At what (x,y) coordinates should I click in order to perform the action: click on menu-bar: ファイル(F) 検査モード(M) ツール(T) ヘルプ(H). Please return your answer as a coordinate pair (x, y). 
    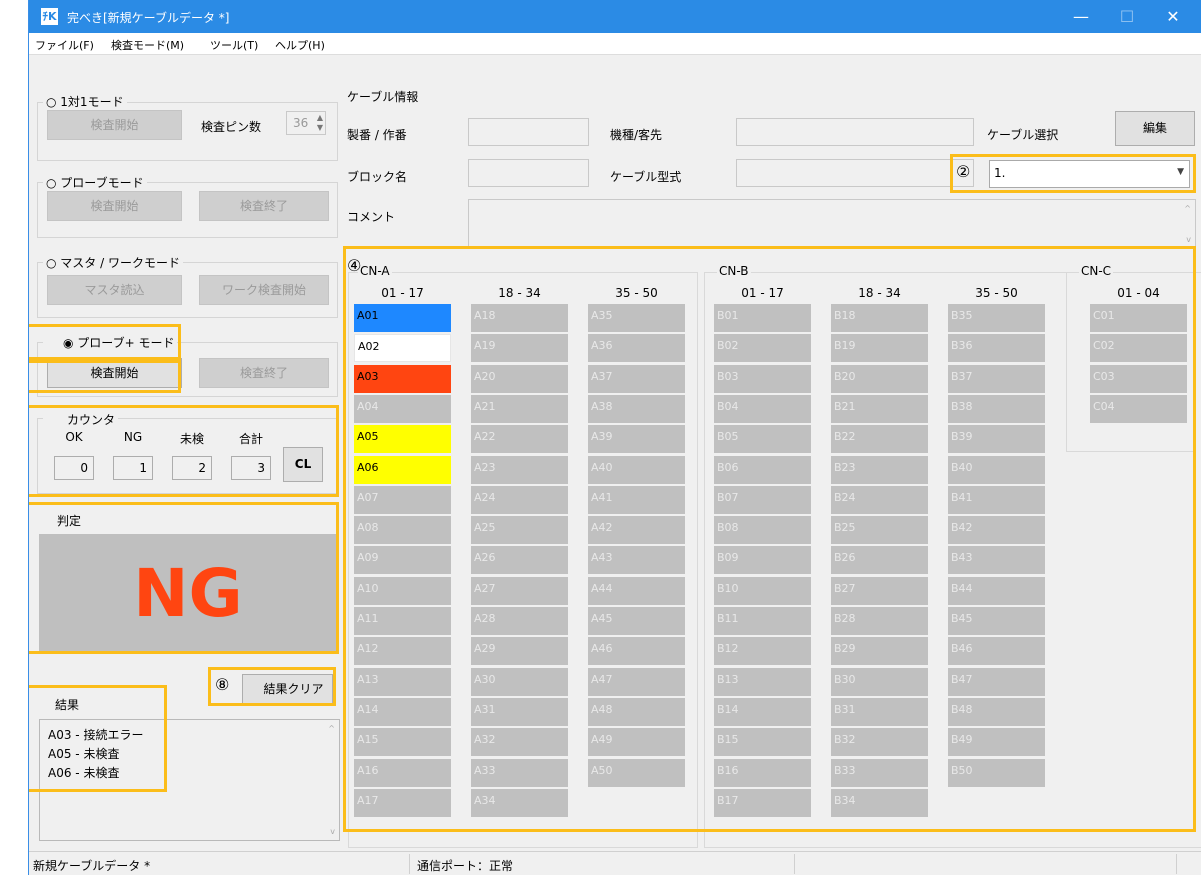
    Looking at the image, I should click on (615, 44).